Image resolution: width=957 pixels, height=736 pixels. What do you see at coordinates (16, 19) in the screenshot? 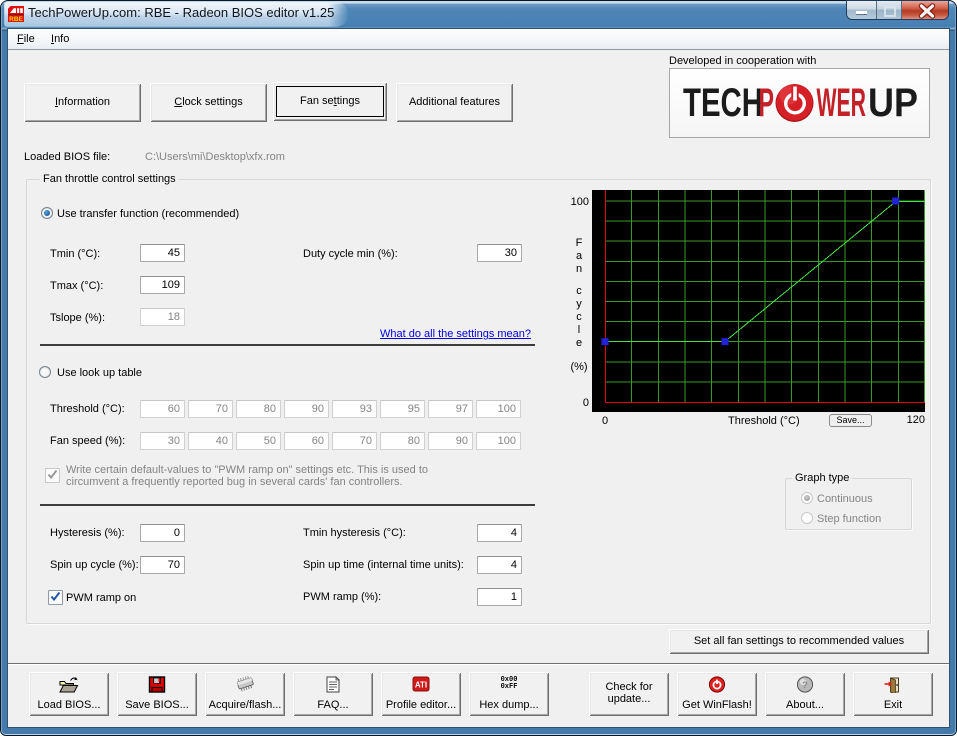
I see `svg-text: RBE` at bounding box center [16, 19].